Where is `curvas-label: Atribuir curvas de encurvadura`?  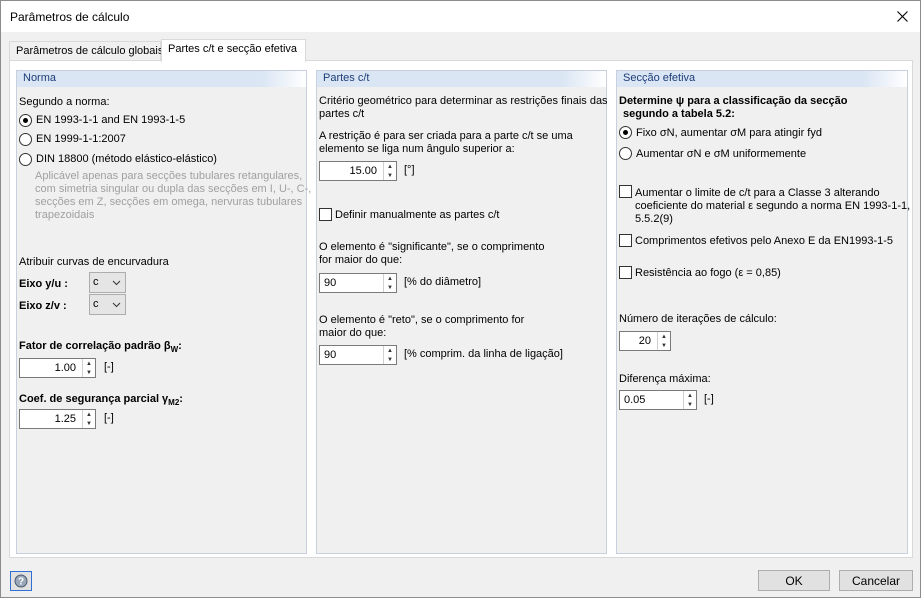 curvas-label: Atribuir curvas de encurvadura is located at coordinates (94, 262).